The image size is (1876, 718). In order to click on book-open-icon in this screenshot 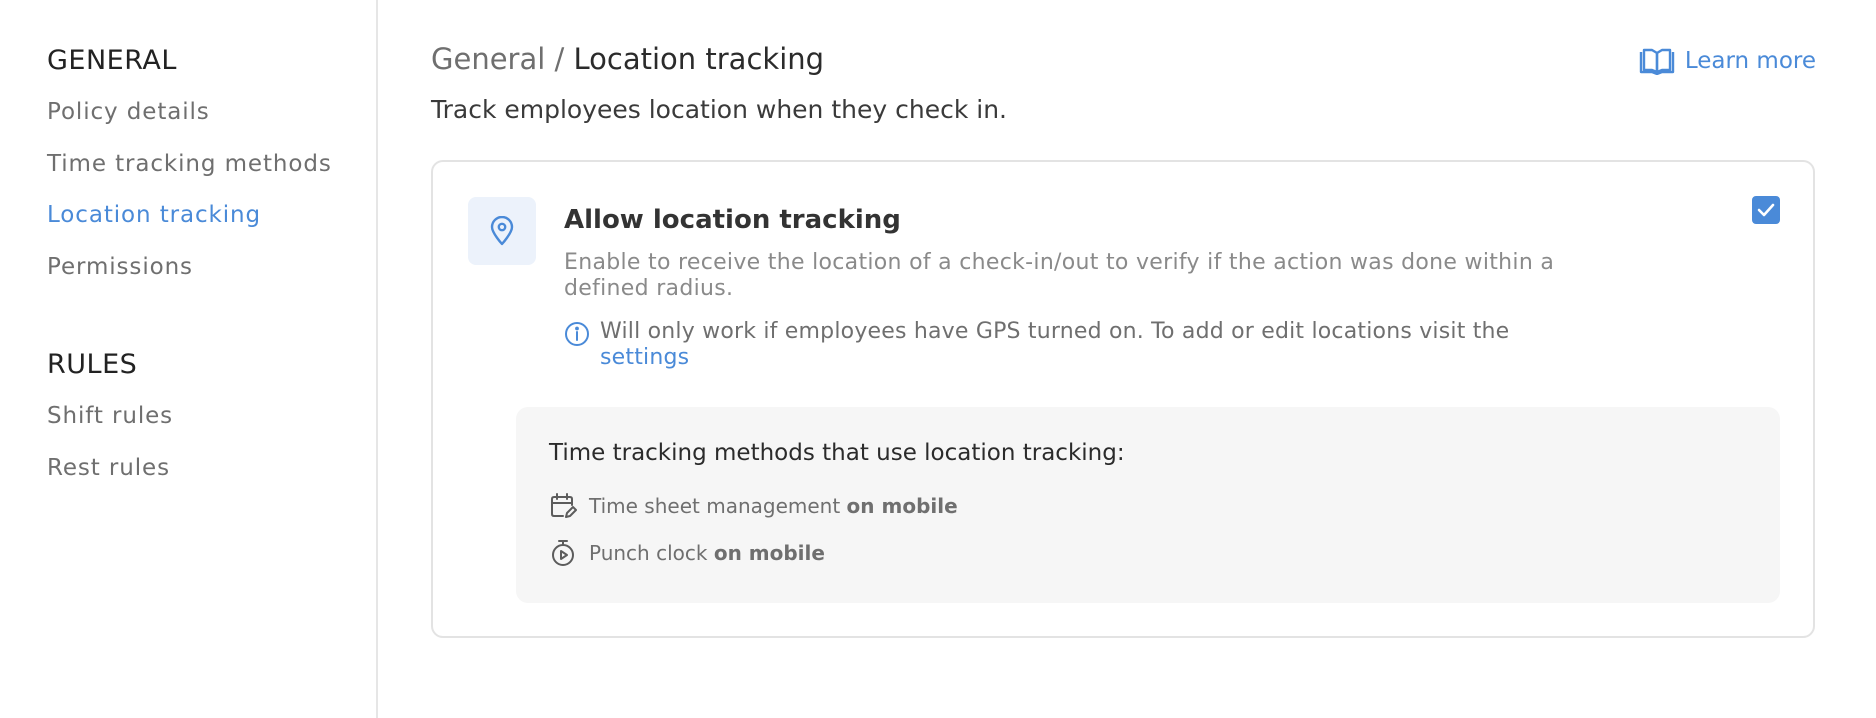, I will do `click(1657, 61)`.